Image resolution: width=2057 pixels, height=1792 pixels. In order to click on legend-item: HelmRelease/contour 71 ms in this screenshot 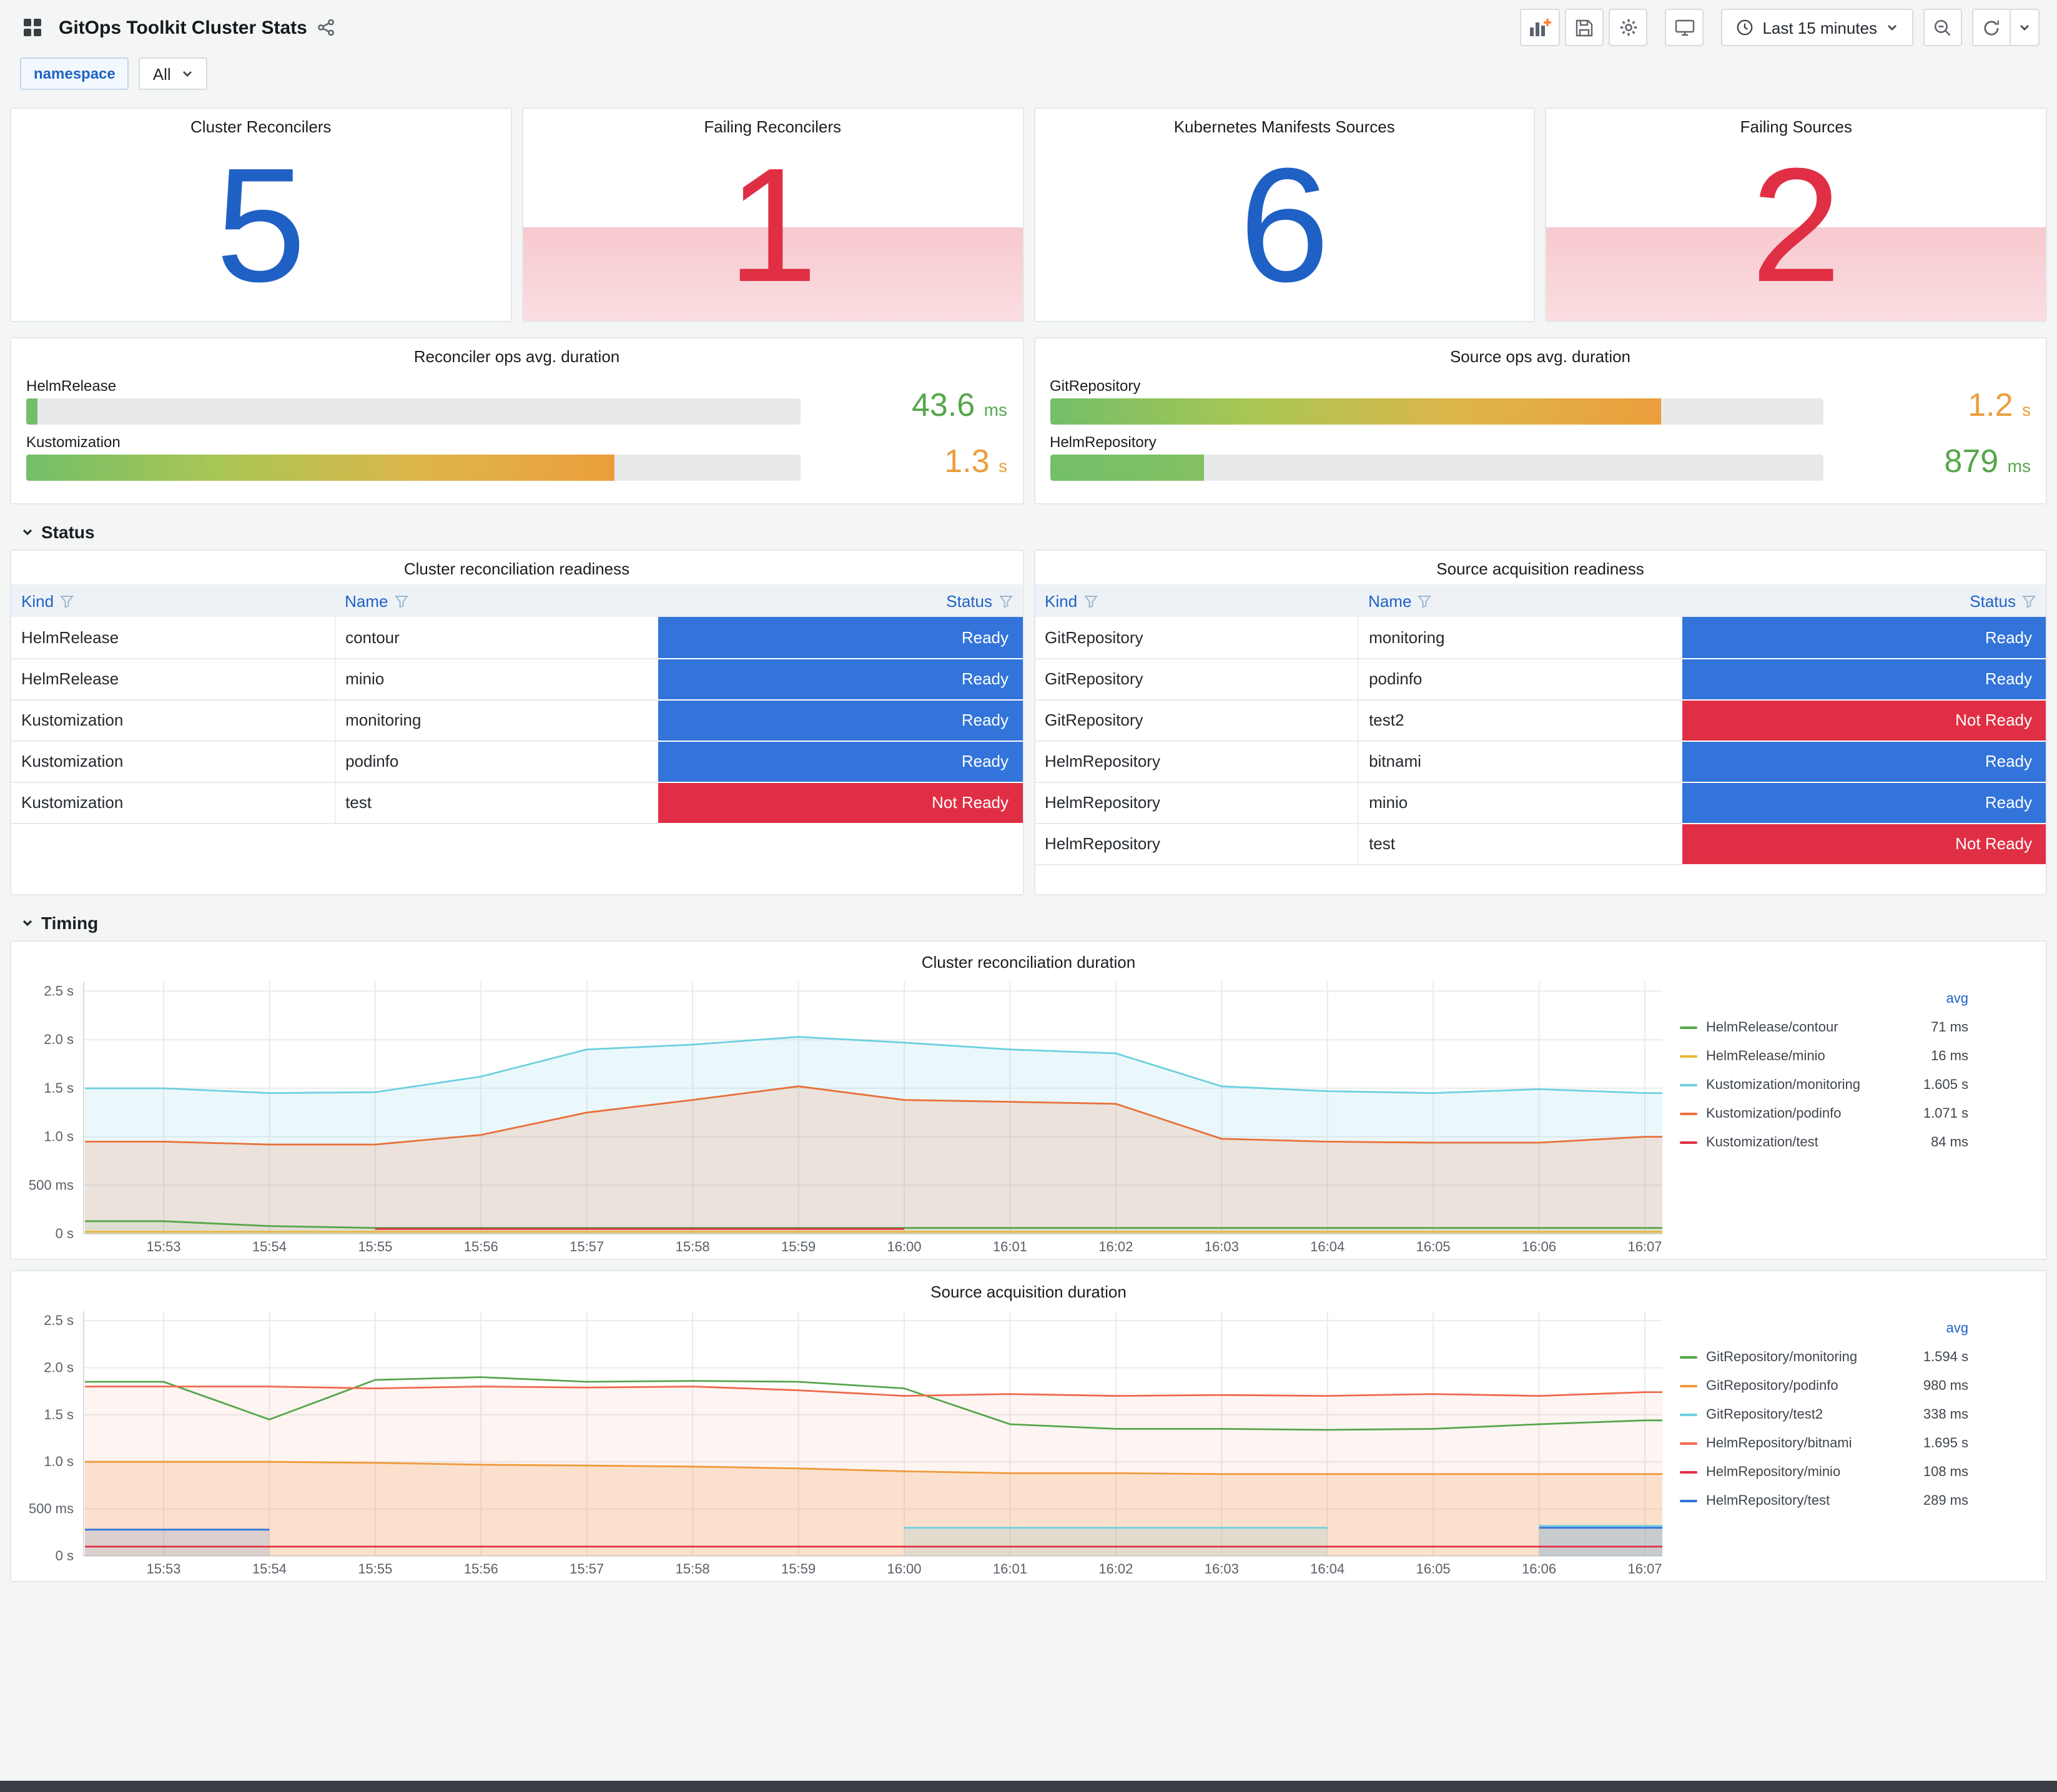, I will do `click(1824, 1027)`.